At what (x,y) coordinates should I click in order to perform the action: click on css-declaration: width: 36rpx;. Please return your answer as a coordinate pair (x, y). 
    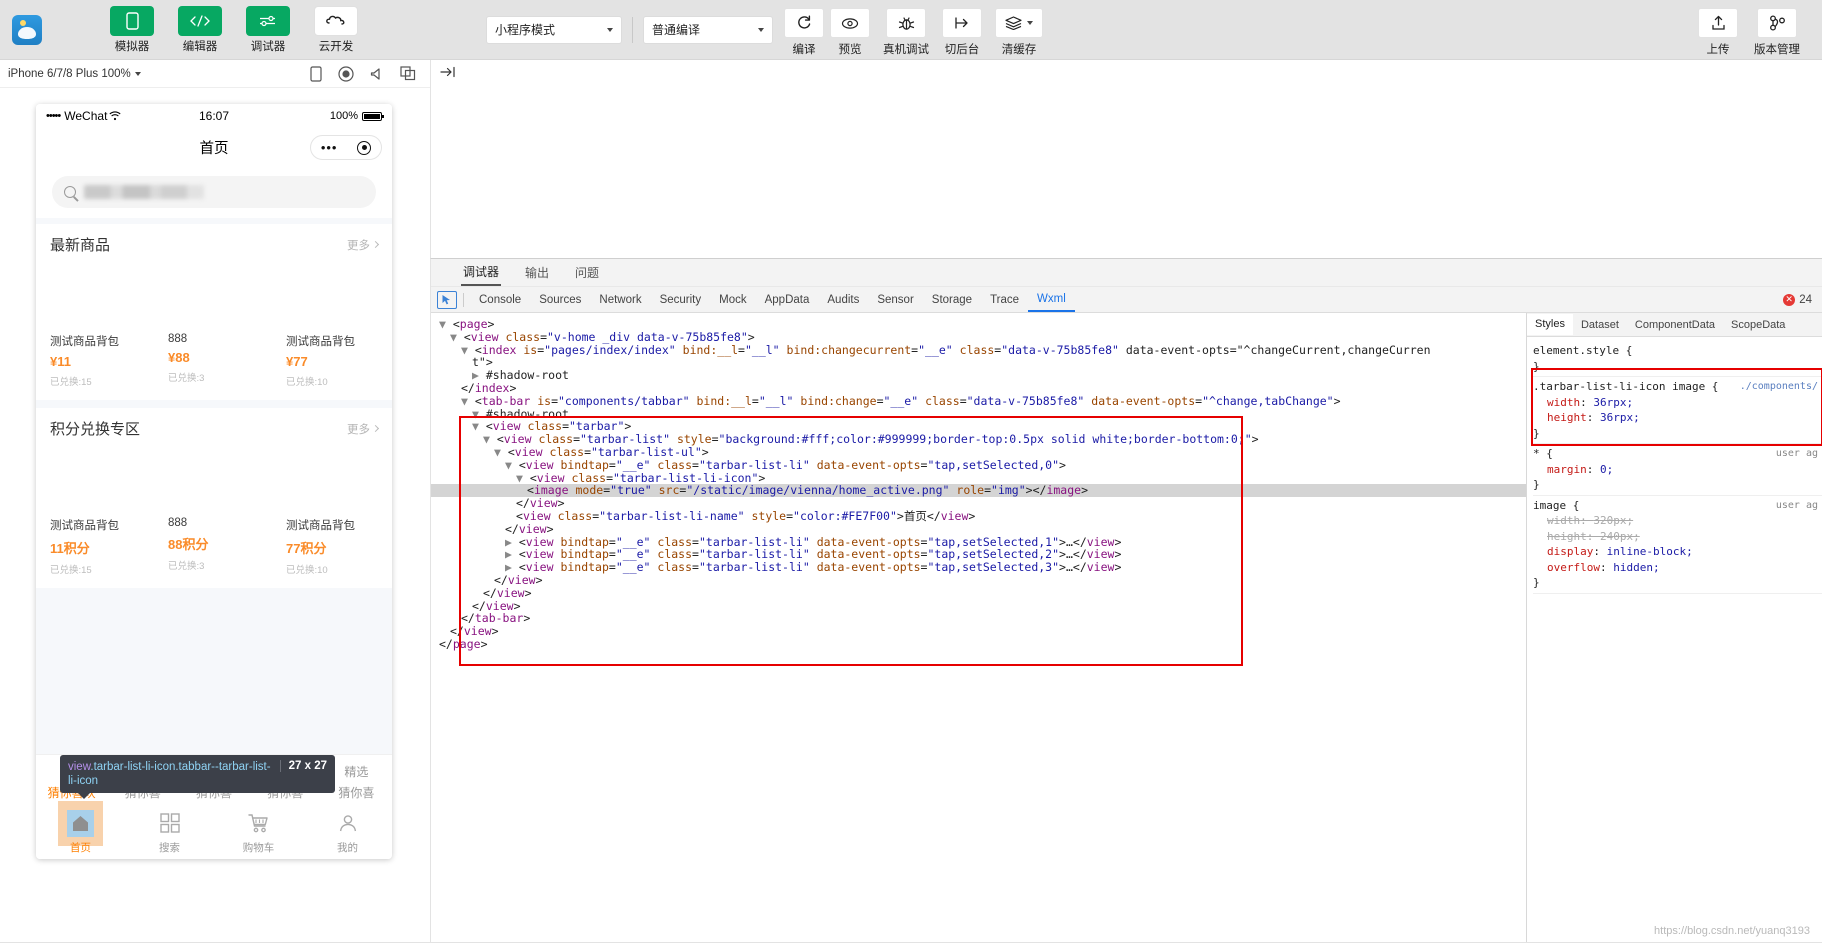
    Looking at the image, I should click on (1677, 403).